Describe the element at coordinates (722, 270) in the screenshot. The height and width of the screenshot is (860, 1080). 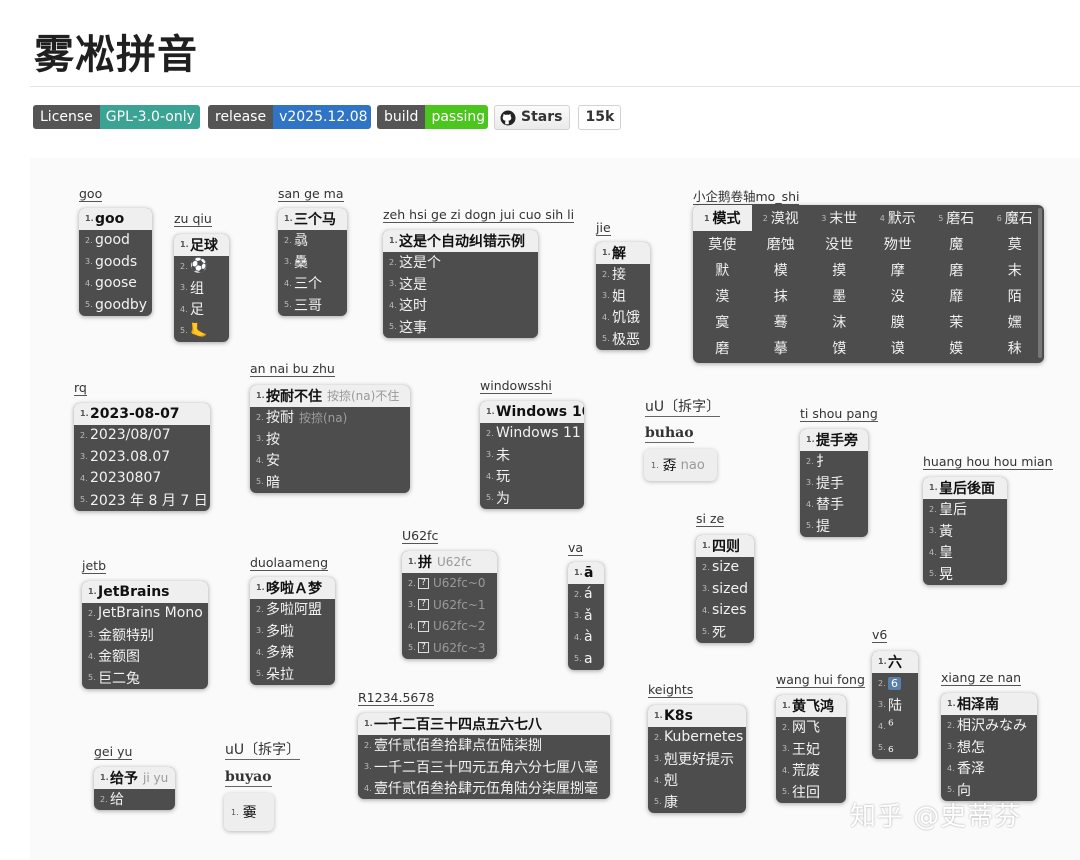
I see `candidate-cell: 默` at that location.